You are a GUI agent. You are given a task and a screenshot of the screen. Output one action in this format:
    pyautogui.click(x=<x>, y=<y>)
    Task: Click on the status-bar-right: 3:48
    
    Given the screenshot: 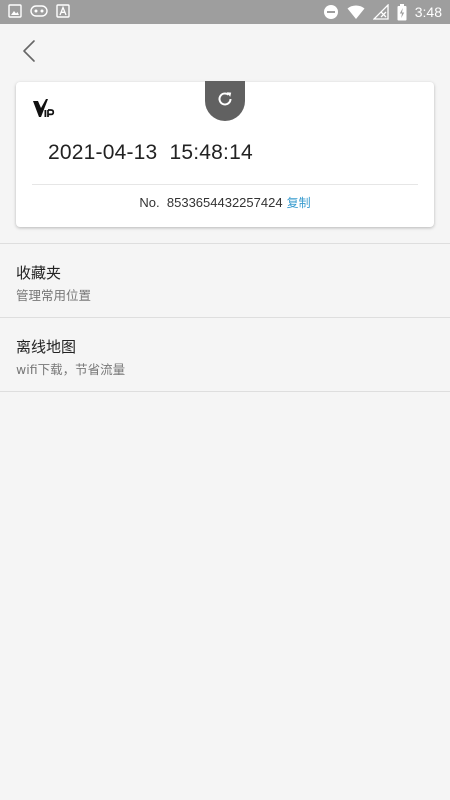 What is the action you would take?
    pyautogui.click(x=382, y=12)
    